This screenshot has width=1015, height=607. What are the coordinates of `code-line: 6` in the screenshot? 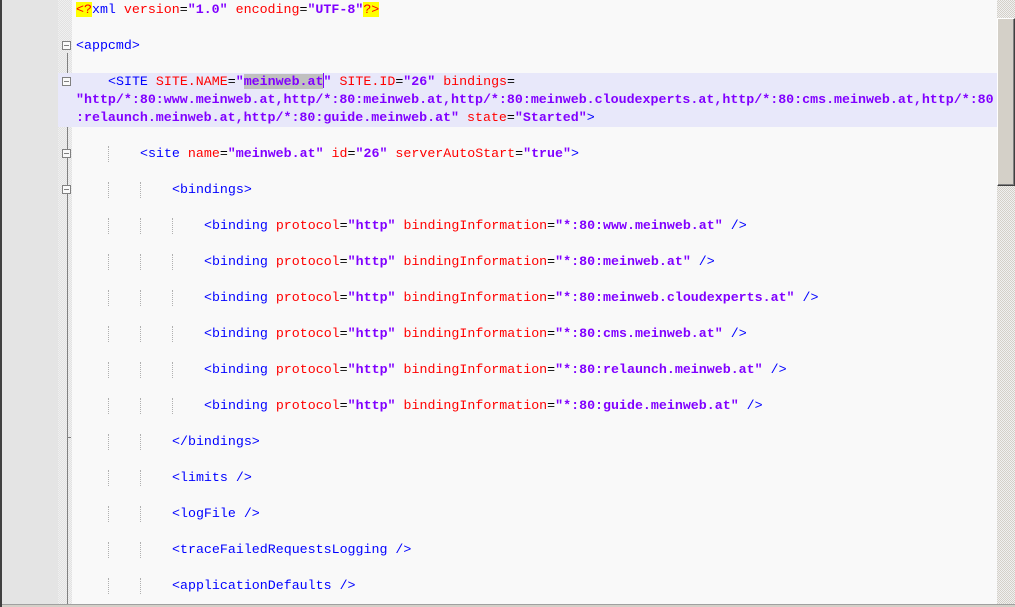 It's located at (527, 136).